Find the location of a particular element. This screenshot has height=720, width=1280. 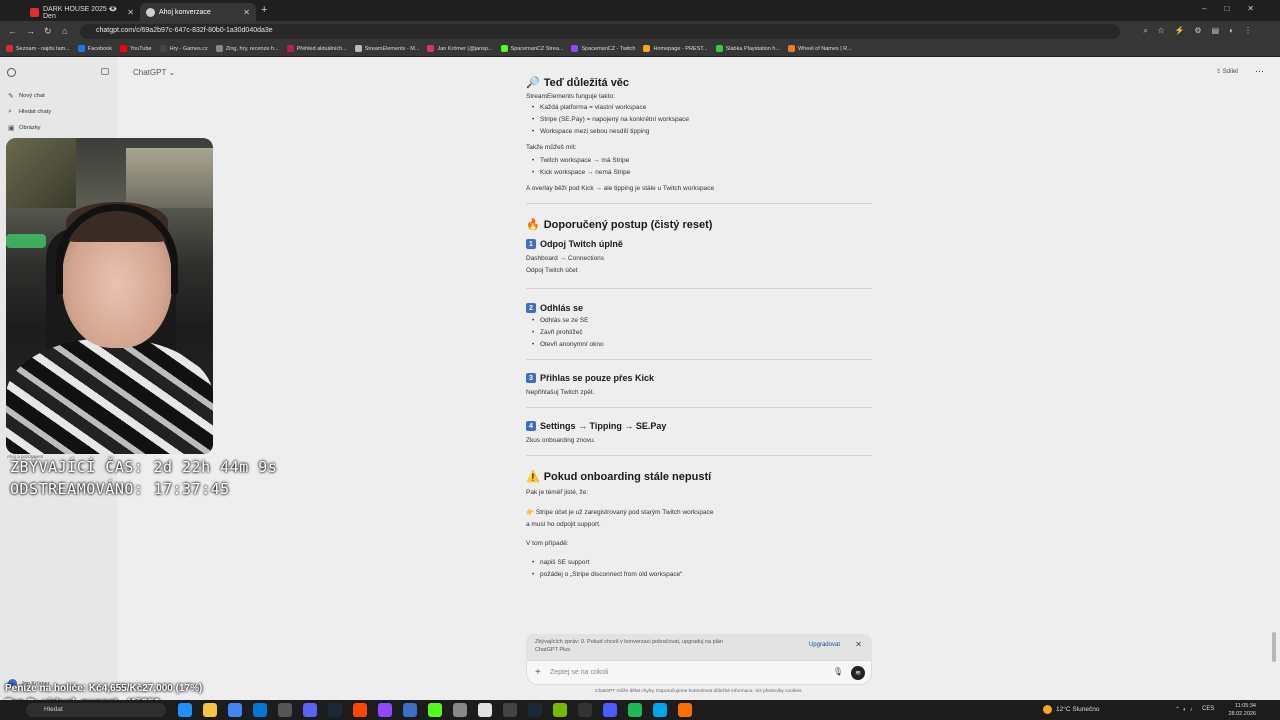

taskbar-search-input: Hledat is located at coordinates (96, 710).